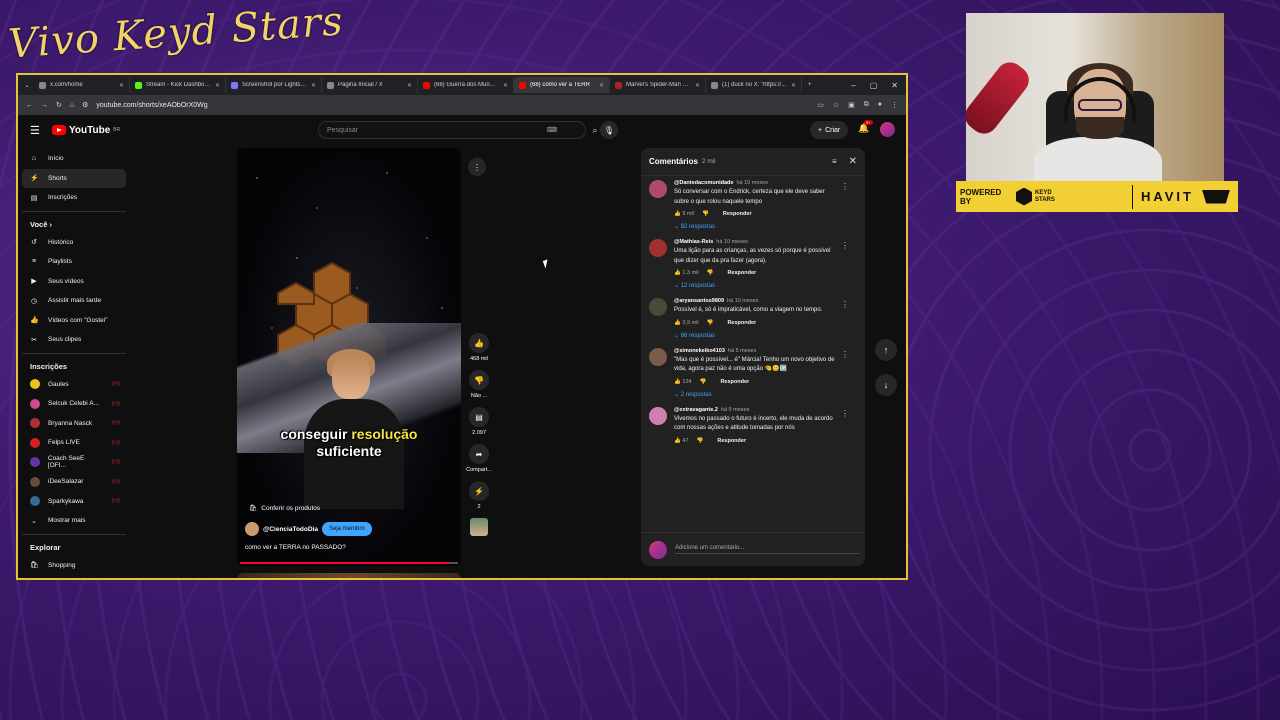 This screenshot has height=720, width=1280. What do you see at coordinates (74, 159) in the screenshot?
I see `sidebar-item: ⌂ Início` at bounding box center [74, 159].